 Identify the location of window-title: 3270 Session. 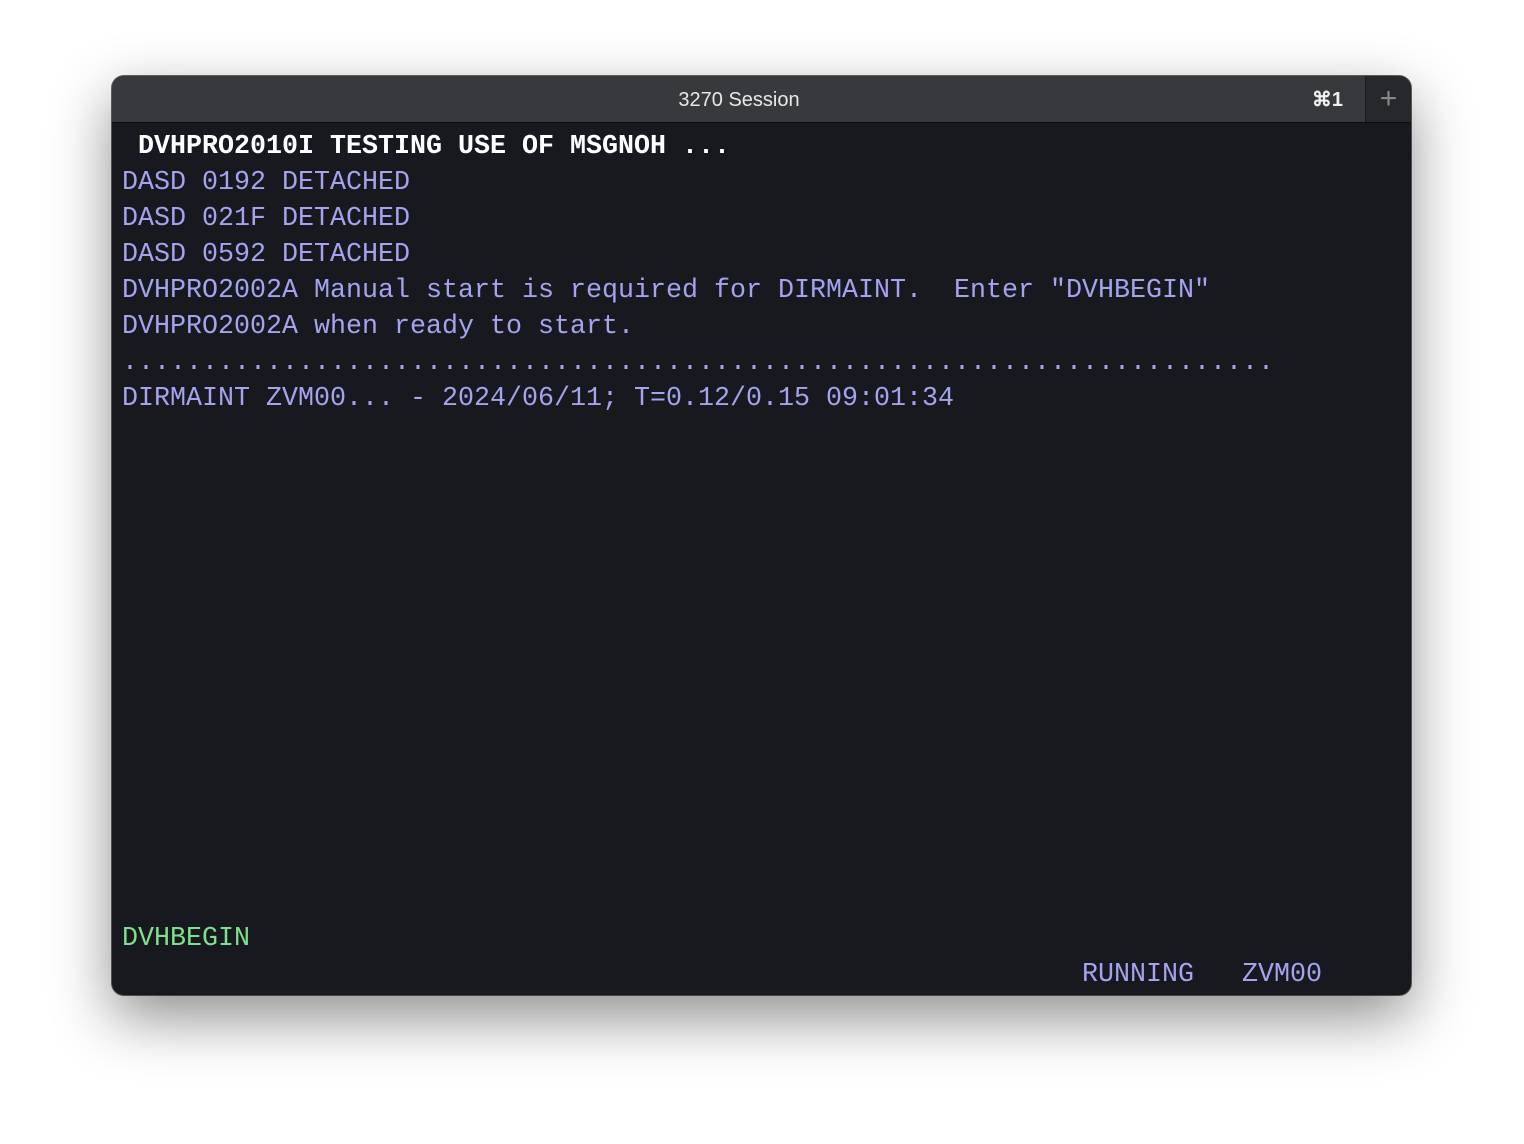
(739, 100).